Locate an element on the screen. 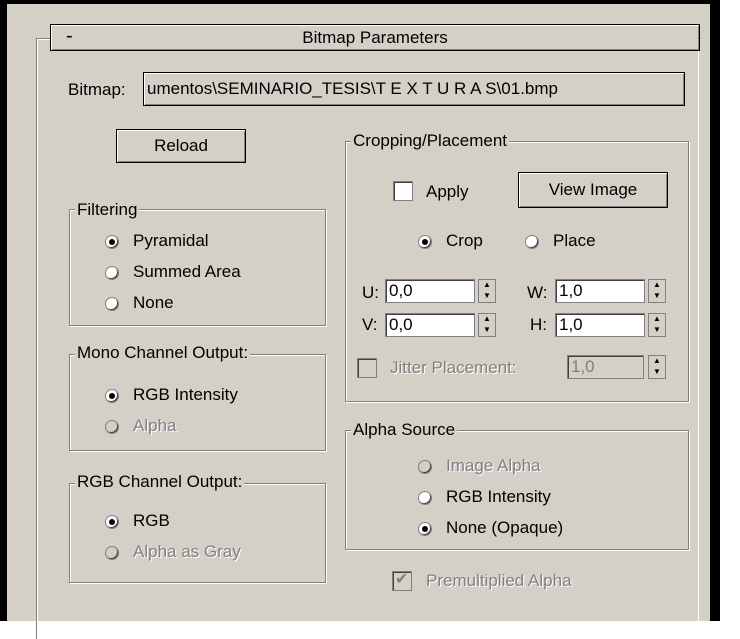 This screenshot has height=639, width=740. window-border-right is located at coordinates (715, 310).